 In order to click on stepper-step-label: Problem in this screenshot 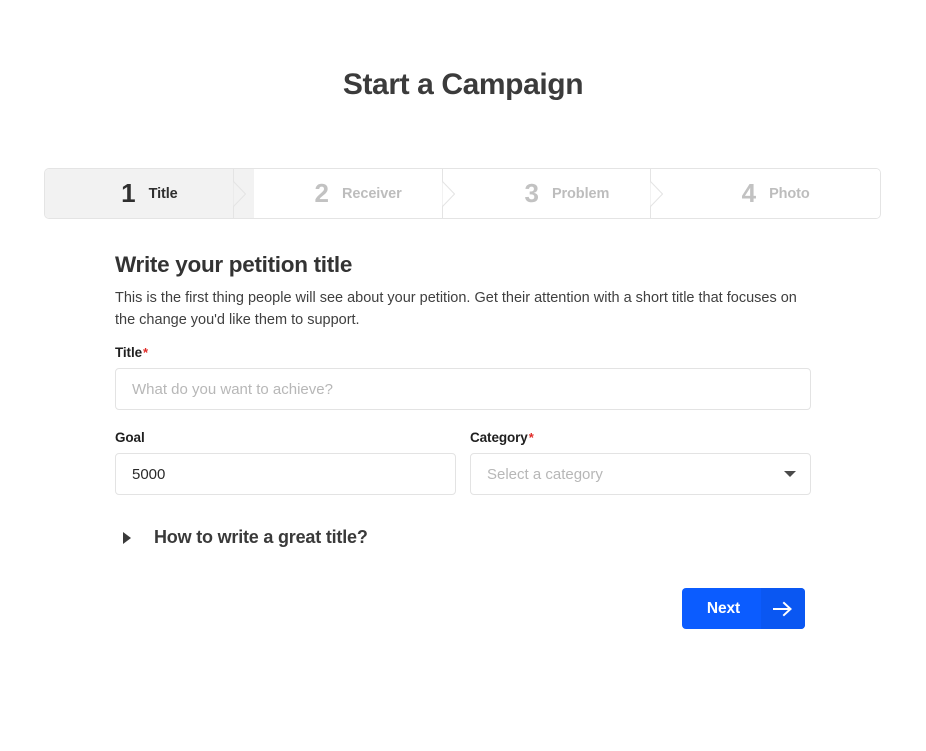, I will do `click(580, 193)`.